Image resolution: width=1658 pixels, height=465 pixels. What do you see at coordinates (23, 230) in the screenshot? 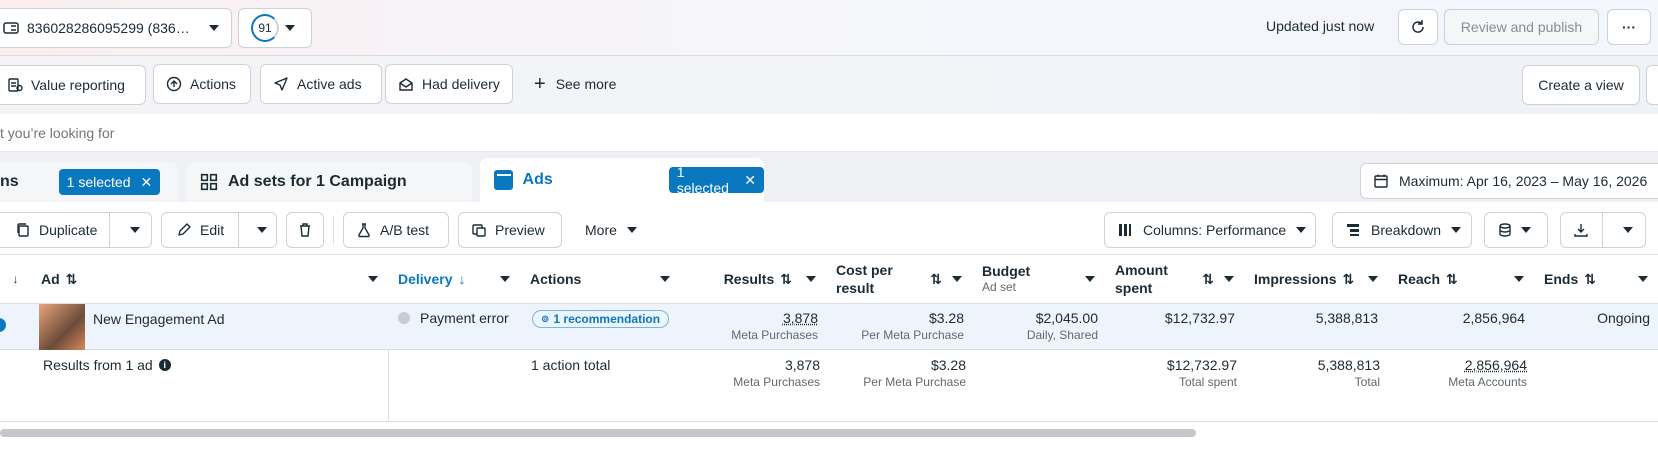
I see `copy-icon` at bounding box center [23, 230].